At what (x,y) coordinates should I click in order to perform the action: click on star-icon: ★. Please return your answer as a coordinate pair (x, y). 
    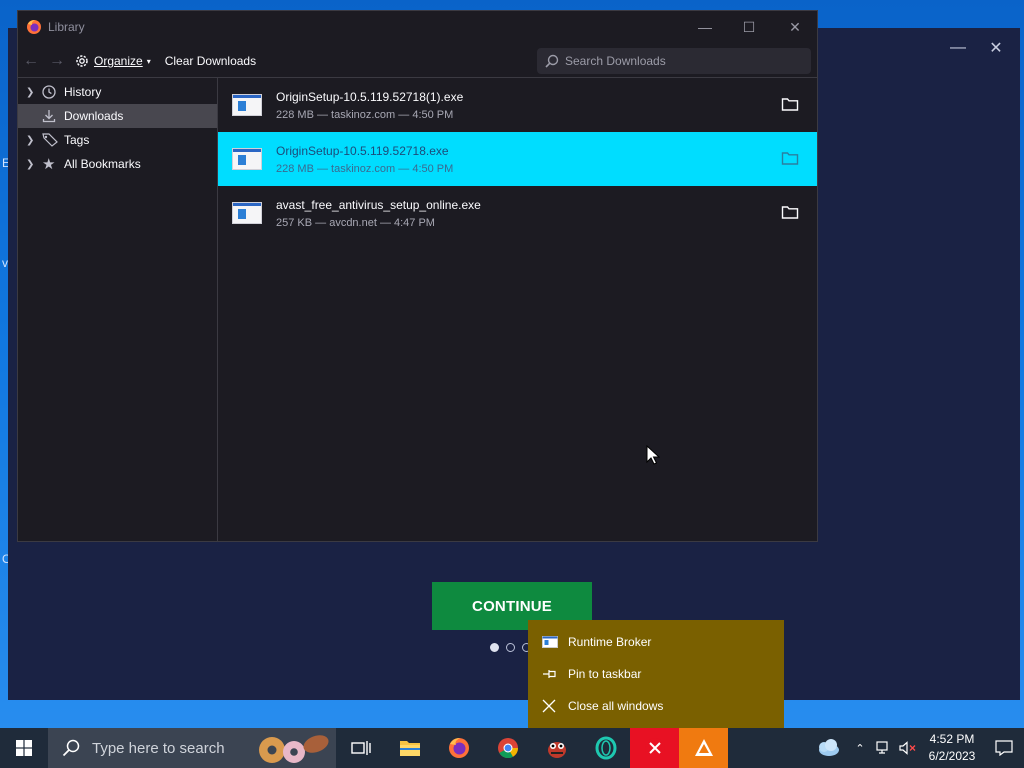
    Looking at the image, I should click on (49, 164).